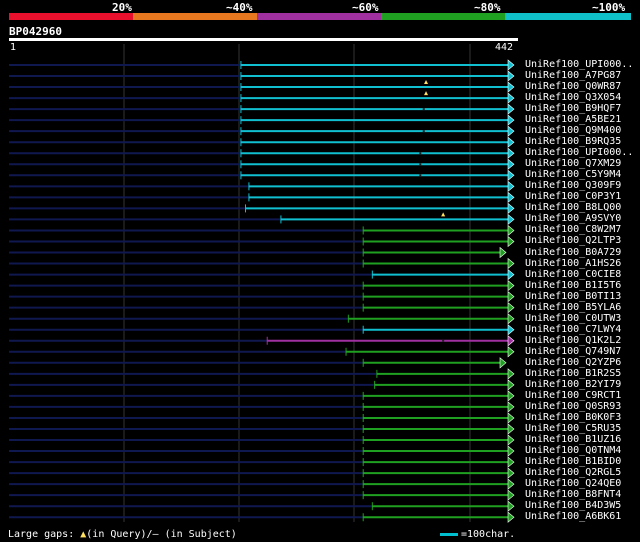  Describe the element at coordinates (573, 450) in the screenshot. I see `hit-label: UniRef100_Q0TNM4` at that location.